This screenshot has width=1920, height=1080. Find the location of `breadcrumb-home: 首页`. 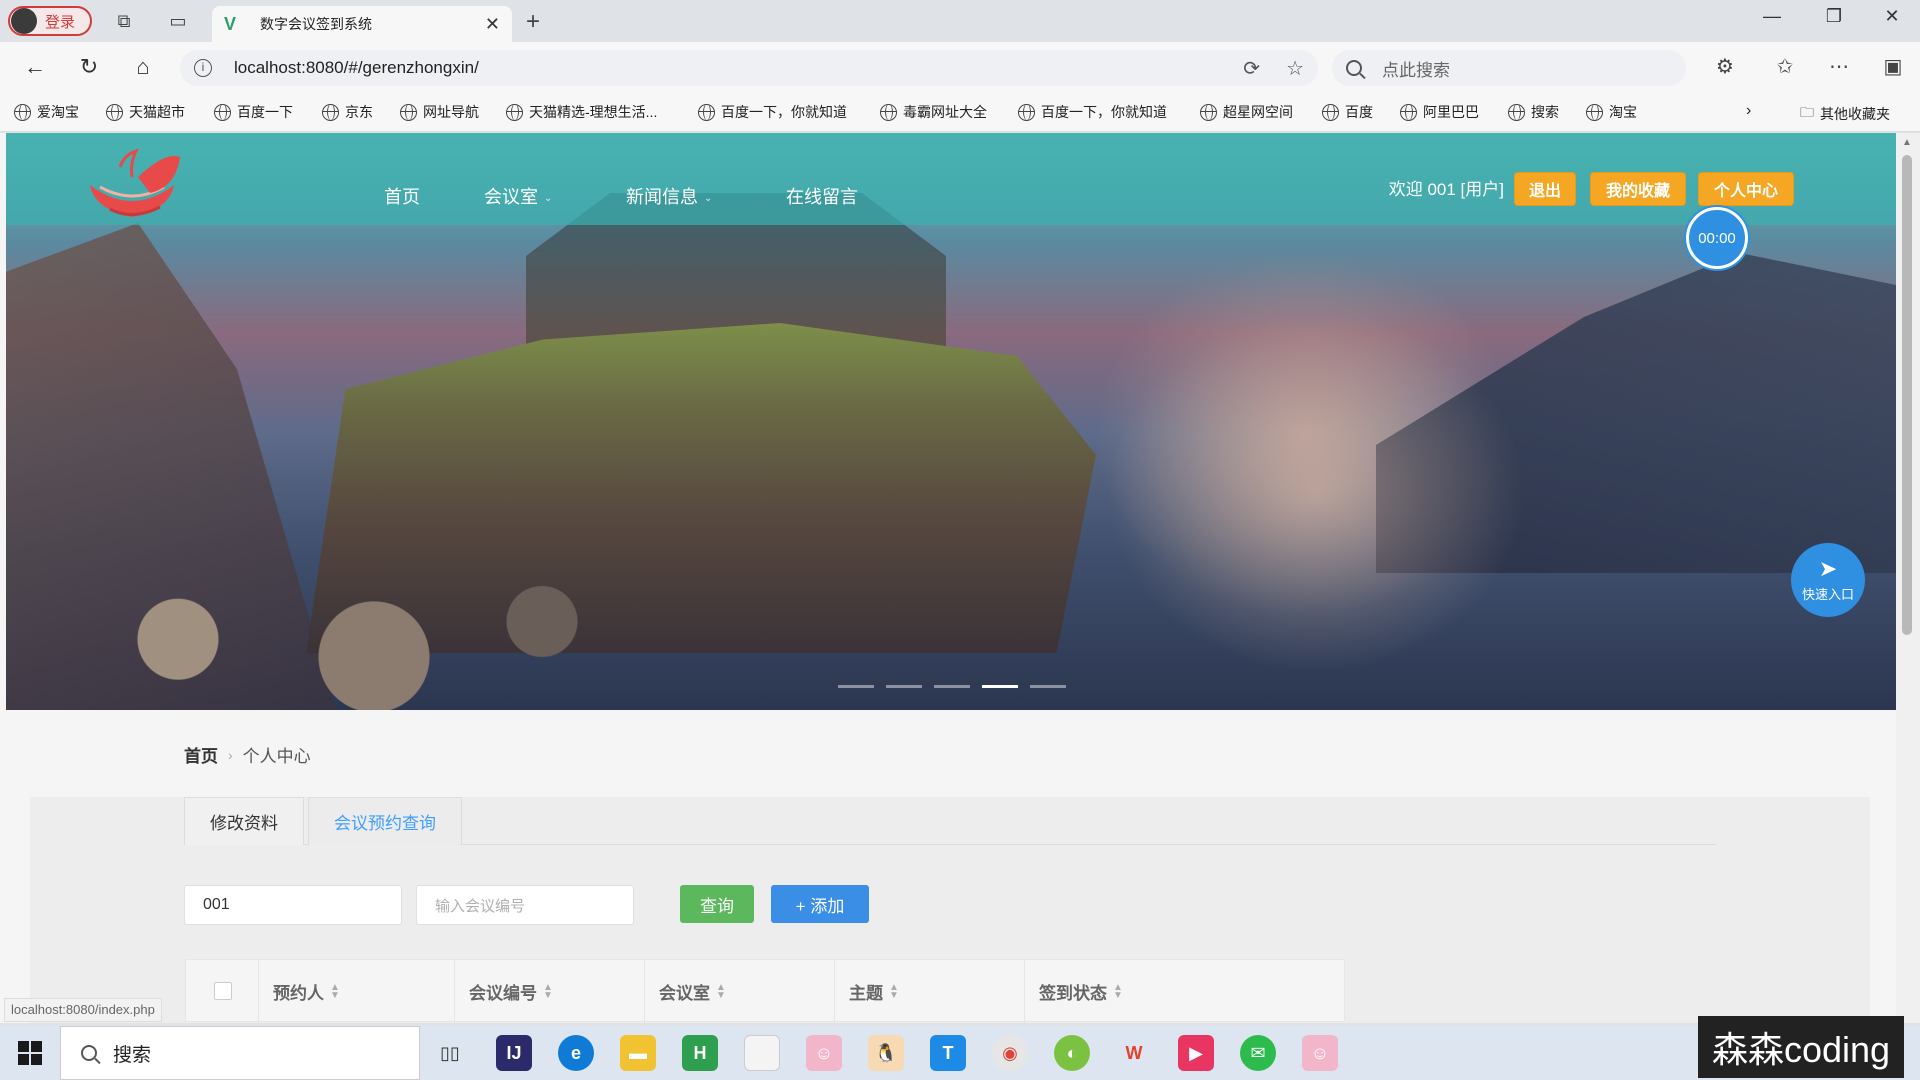

breadcrumb-home: 首页 is located at coordinates (201, 754).